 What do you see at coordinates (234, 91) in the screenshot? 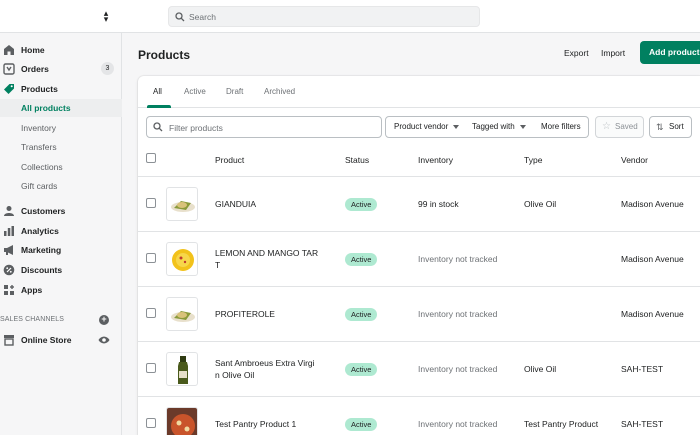
I see `tab-draft: Draft` at bounding box center [234, 91].